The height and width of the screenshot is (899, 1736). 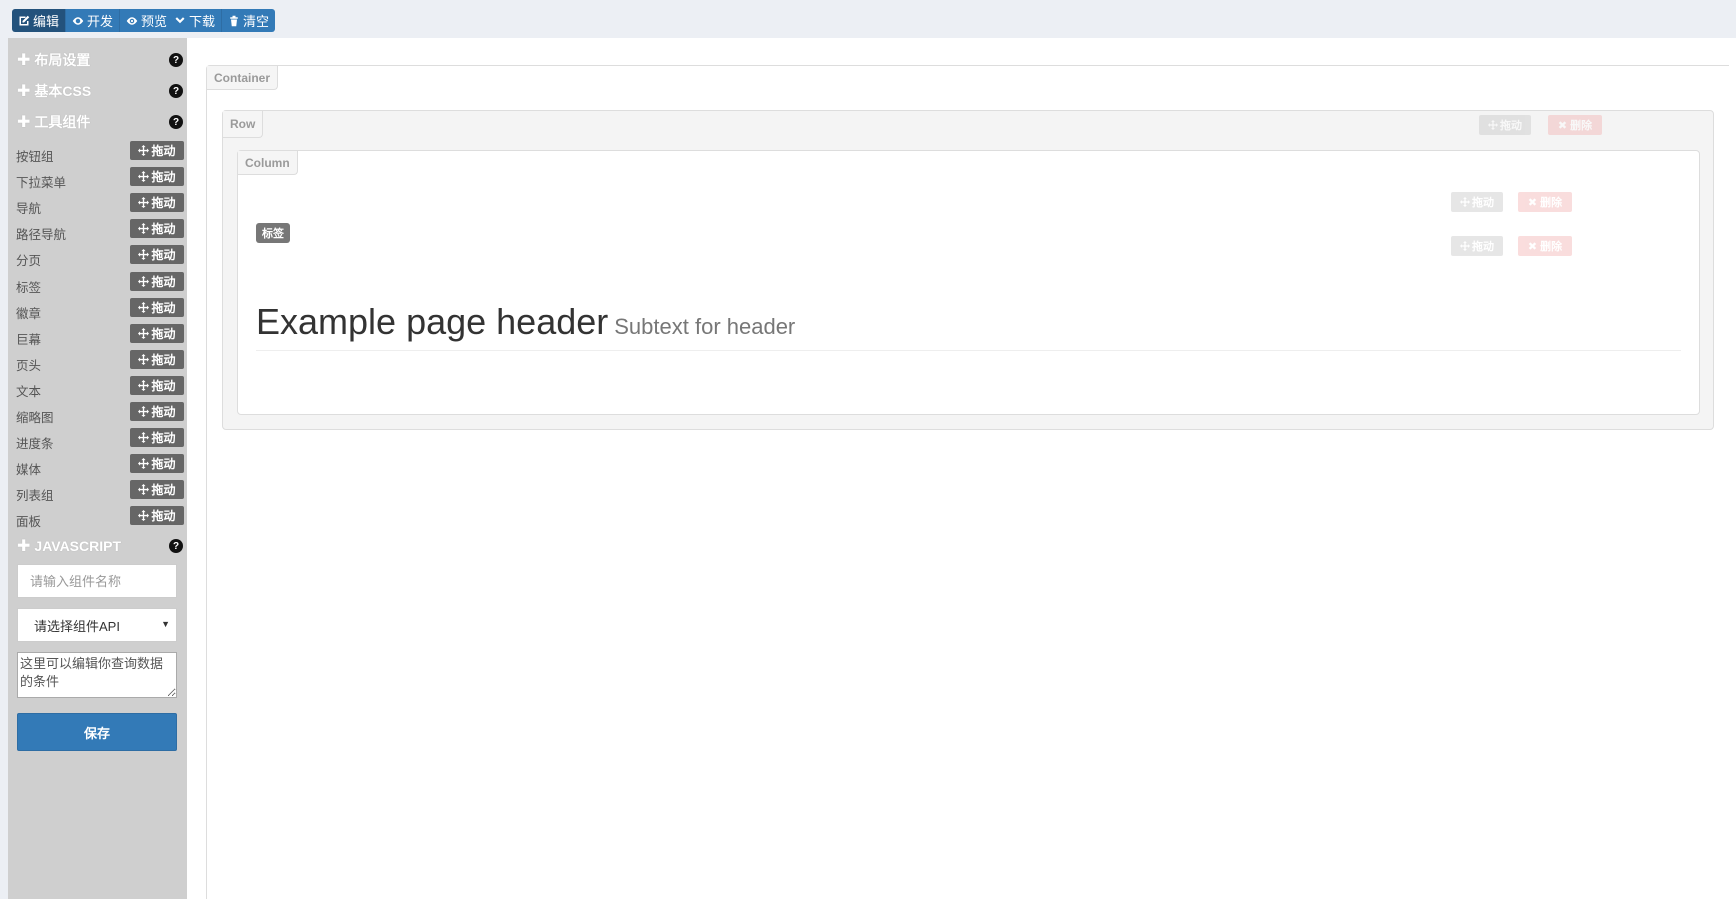 I want to click on component-item: 巨幕 拖动, so click(x=100, y=335).